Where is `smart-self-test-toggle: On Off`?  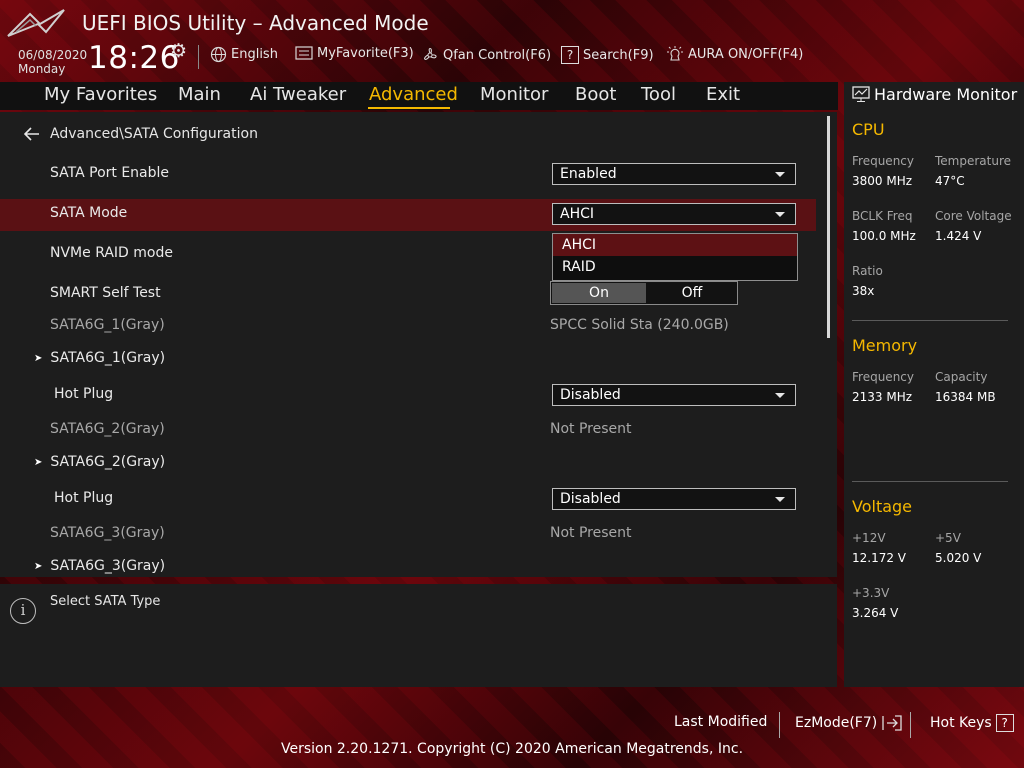 smart-self-test-toggle: On Off is located at coordinates (644, 293).